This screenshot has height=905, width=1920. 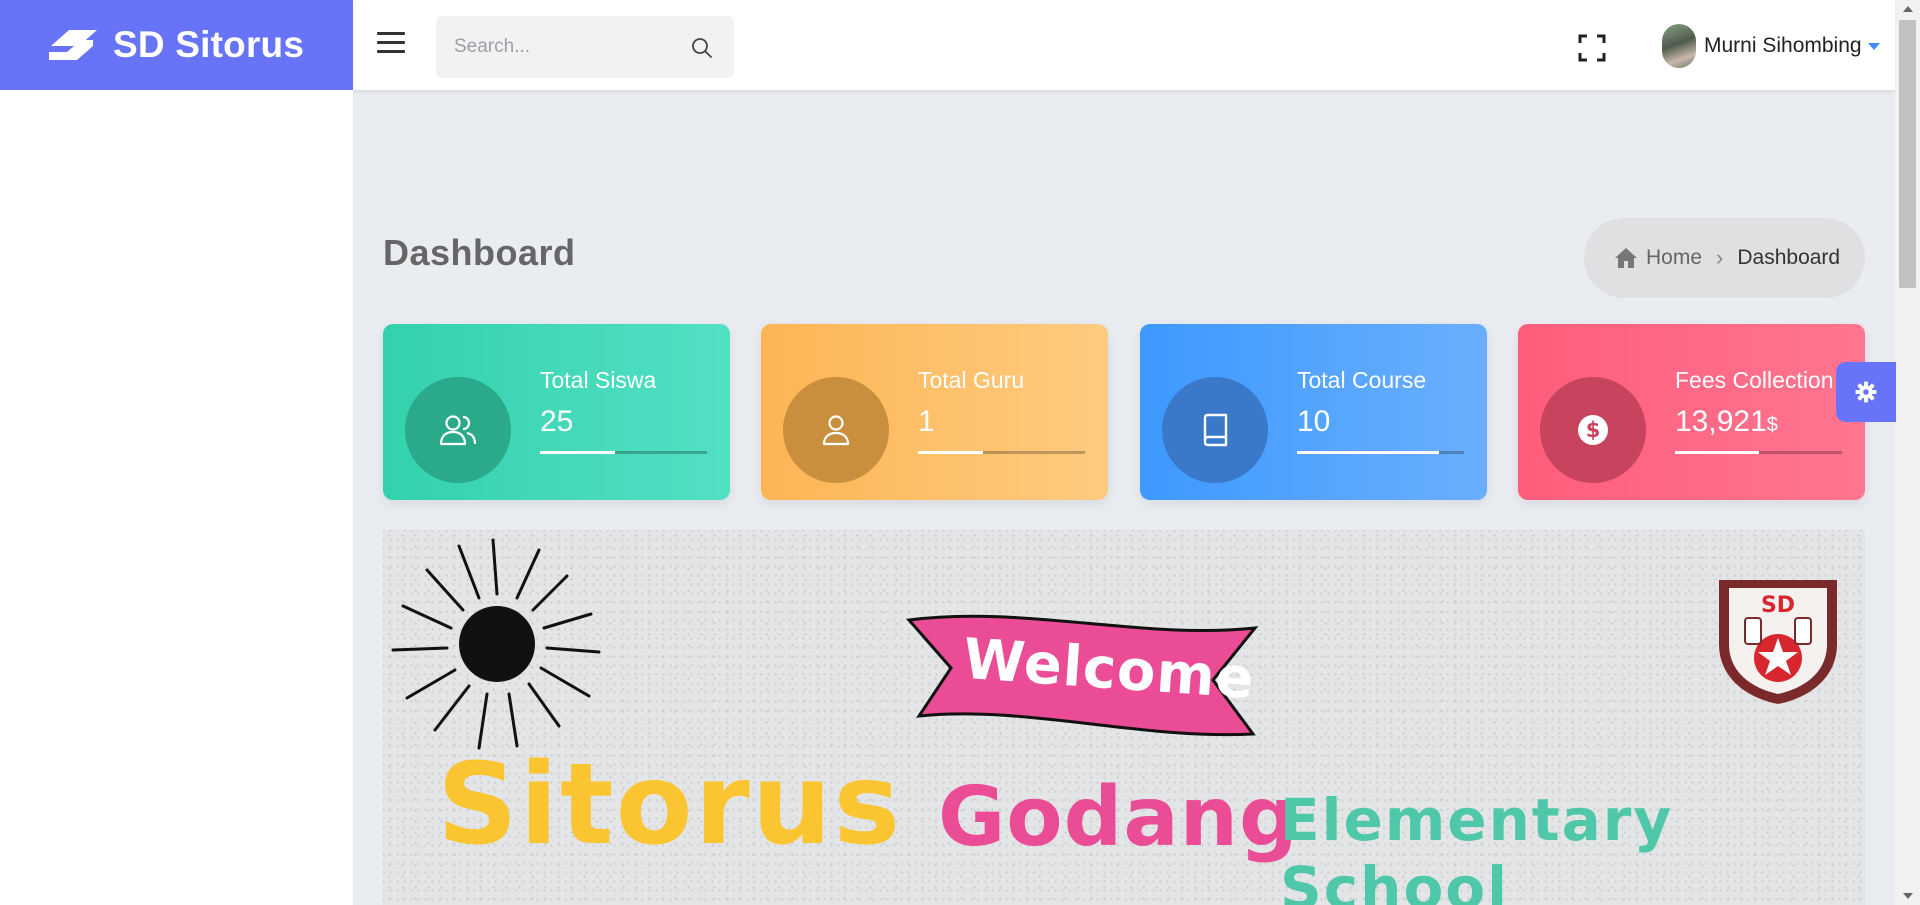 What do you see at coordinates (1679, 46) in the screenshot?
I see `avatar` at bounding box center [1679, 46].